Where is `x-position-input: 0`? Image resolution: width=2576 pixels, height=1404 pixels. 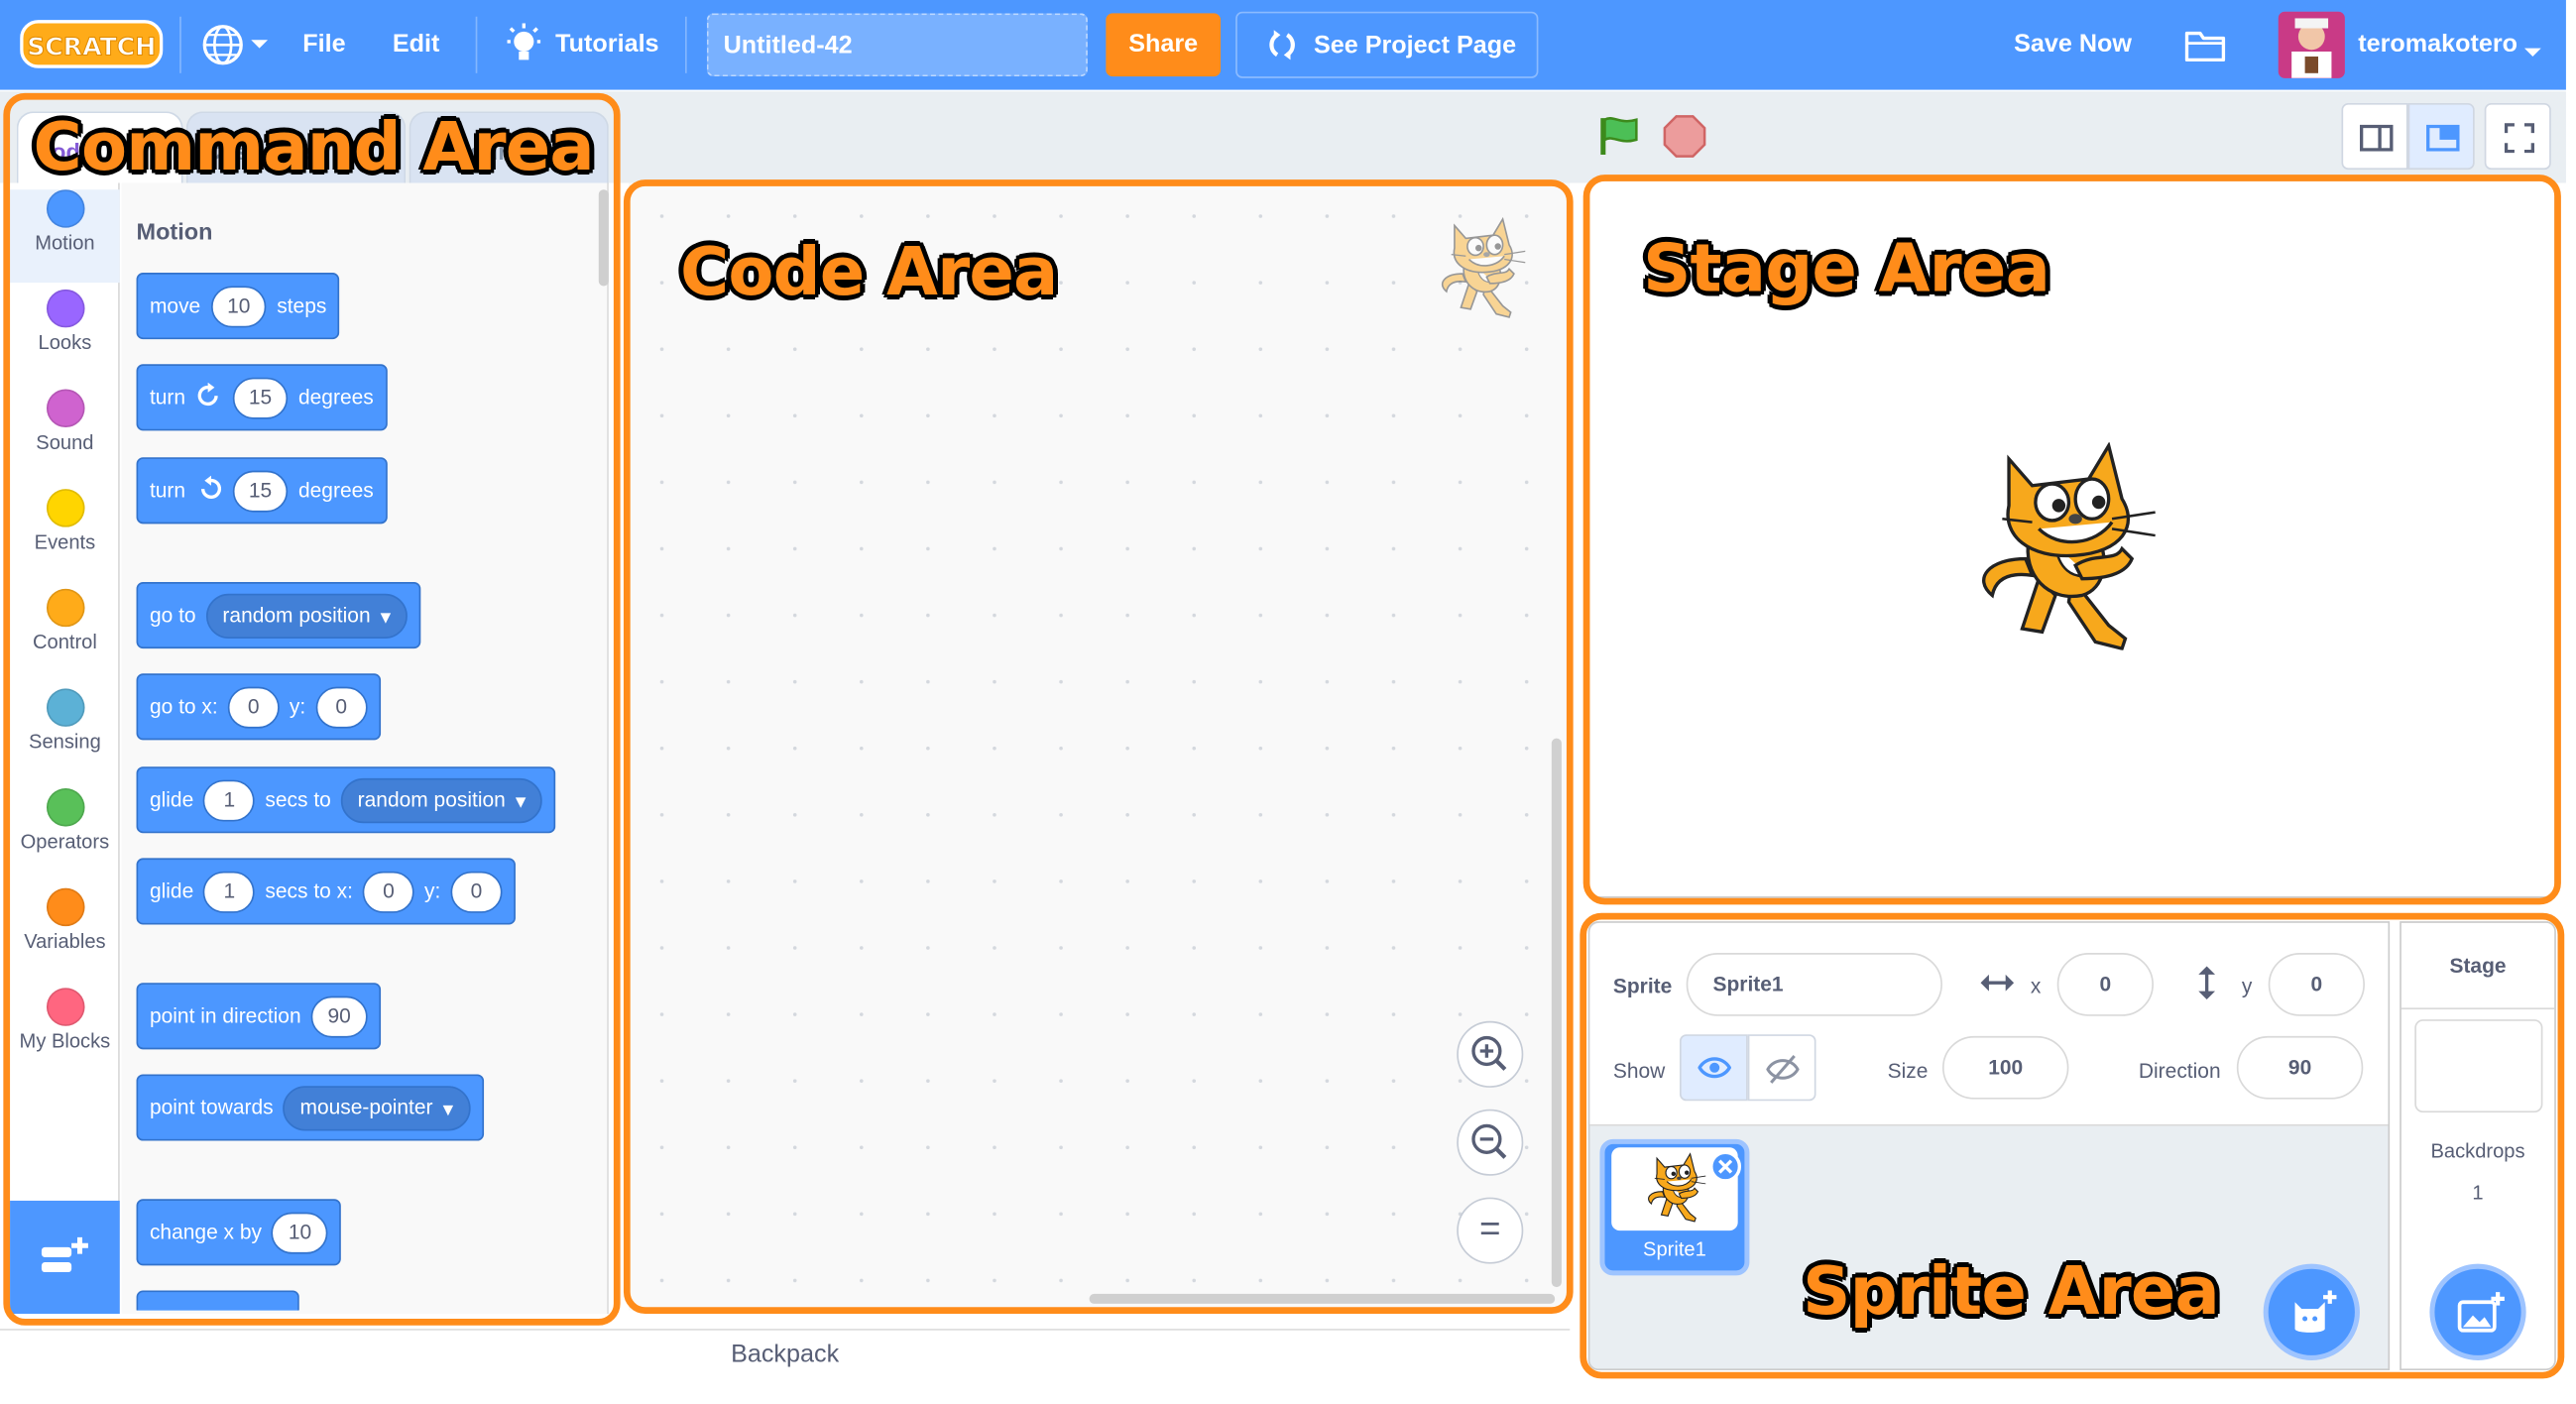 x-position-input: 0 is located at coordinates (2105, 984).